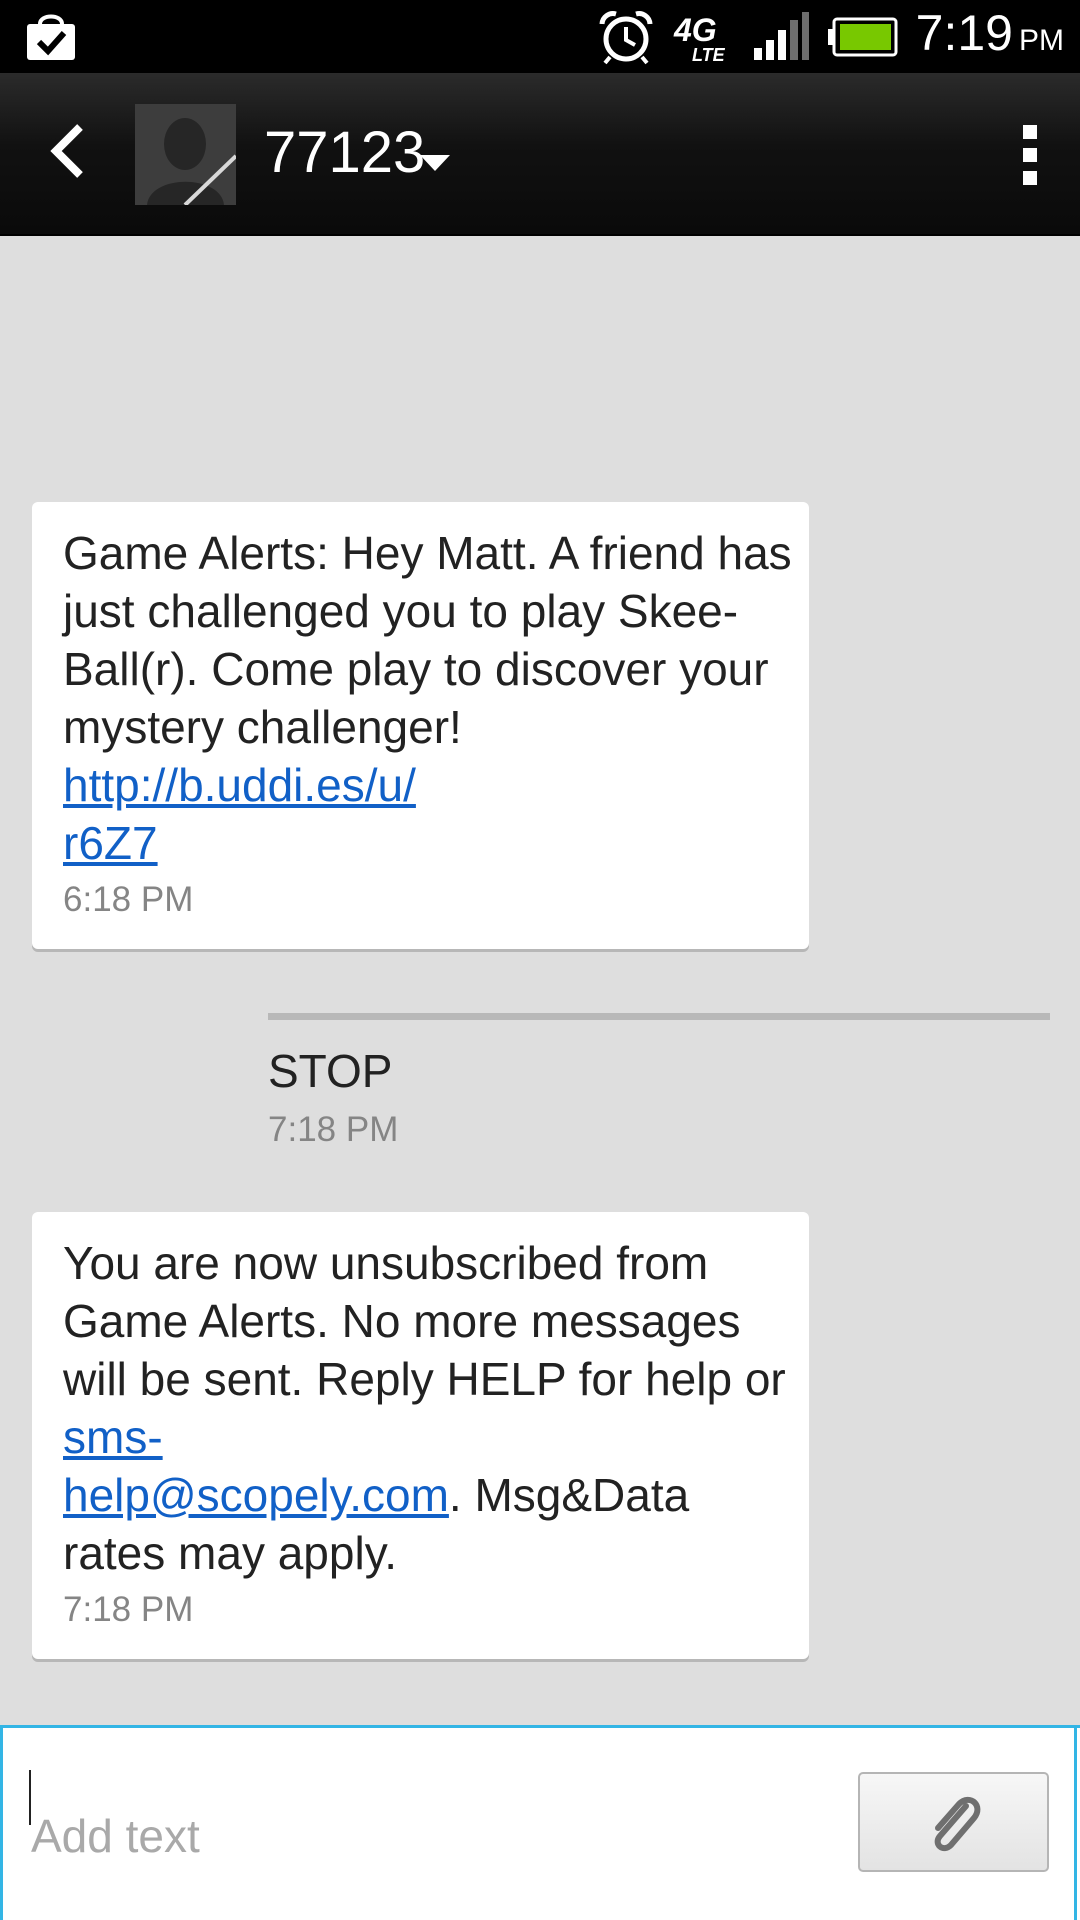 This screenshot has width=1080, height=1920. What do you see at coordinates (540, 154) in the screenshot?
I see `conversation-header: 77123` at bounding box center [540, 154].